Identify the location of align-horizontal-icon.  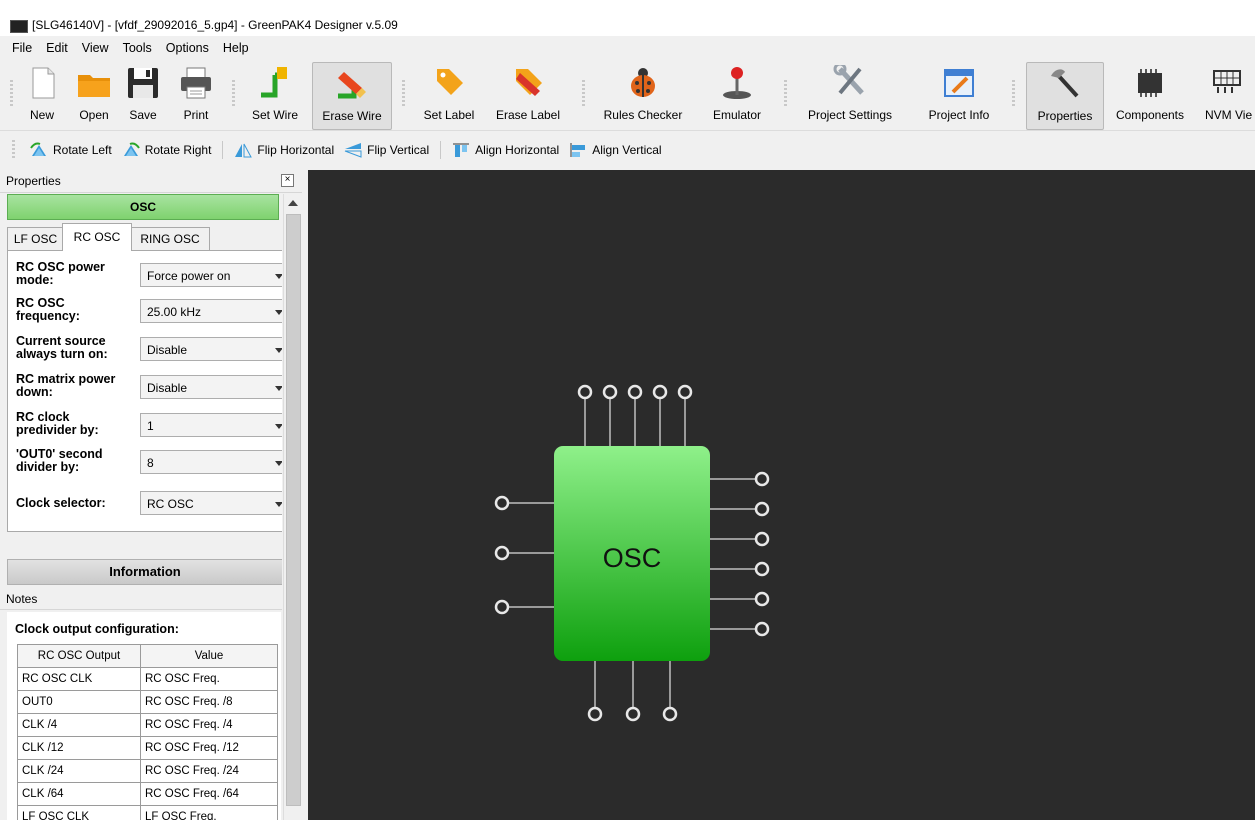
(461, 150).